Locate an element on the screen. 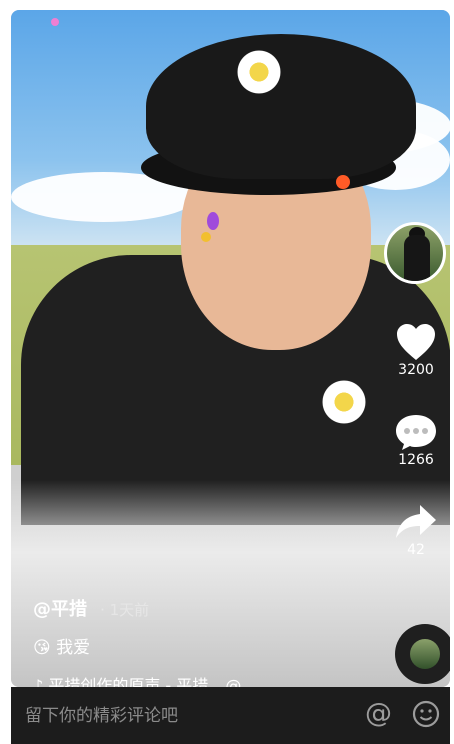 The height and width of the screenshot is (744, 454). bucket-hat is located at coordinates (281, 106).